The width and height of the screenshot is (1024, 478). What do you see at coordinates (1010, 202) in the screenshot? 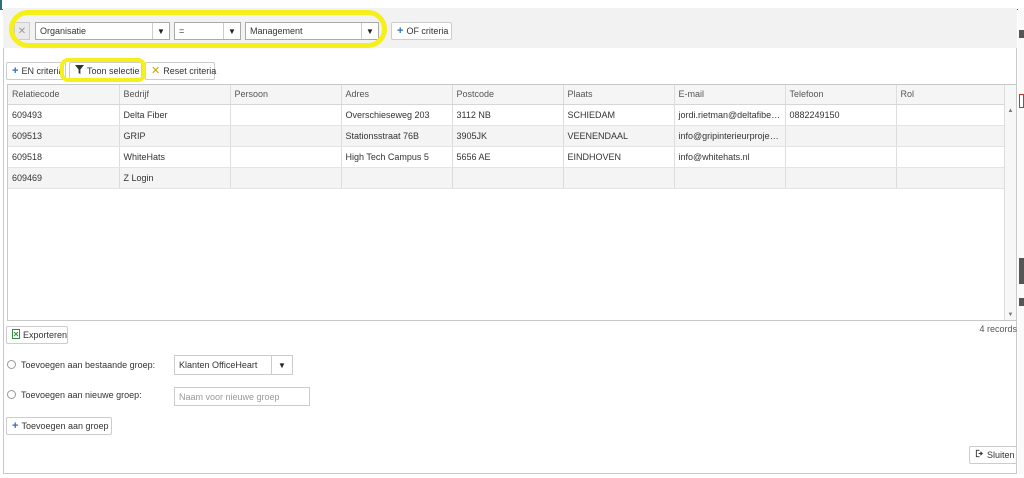
I see `grid-scrollbar: ▲ ▼` at bounding box center [1010, 202].